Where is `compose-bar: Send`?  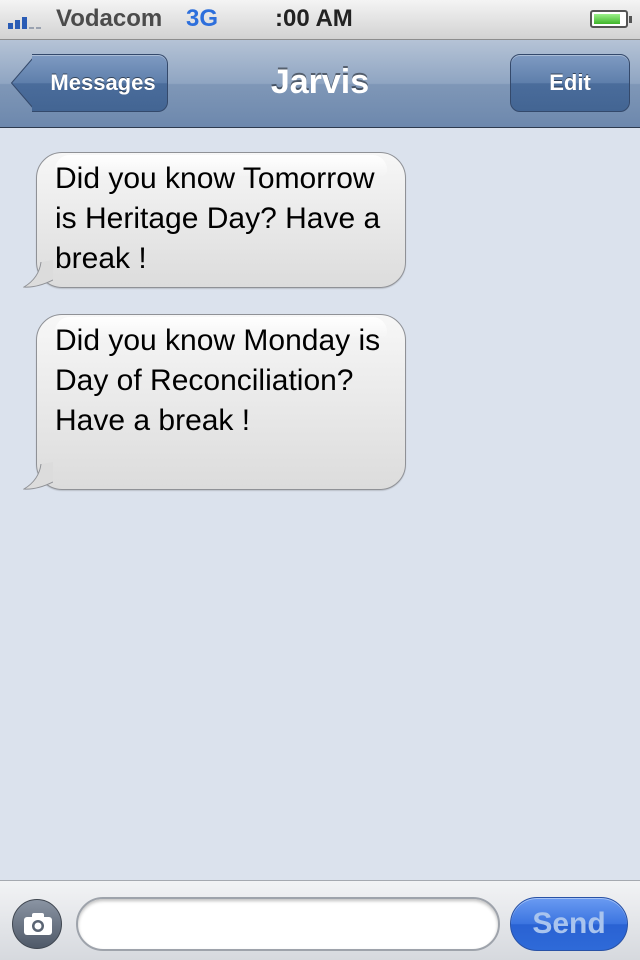 compose-bar: Send is located at coordinates (320, 920).